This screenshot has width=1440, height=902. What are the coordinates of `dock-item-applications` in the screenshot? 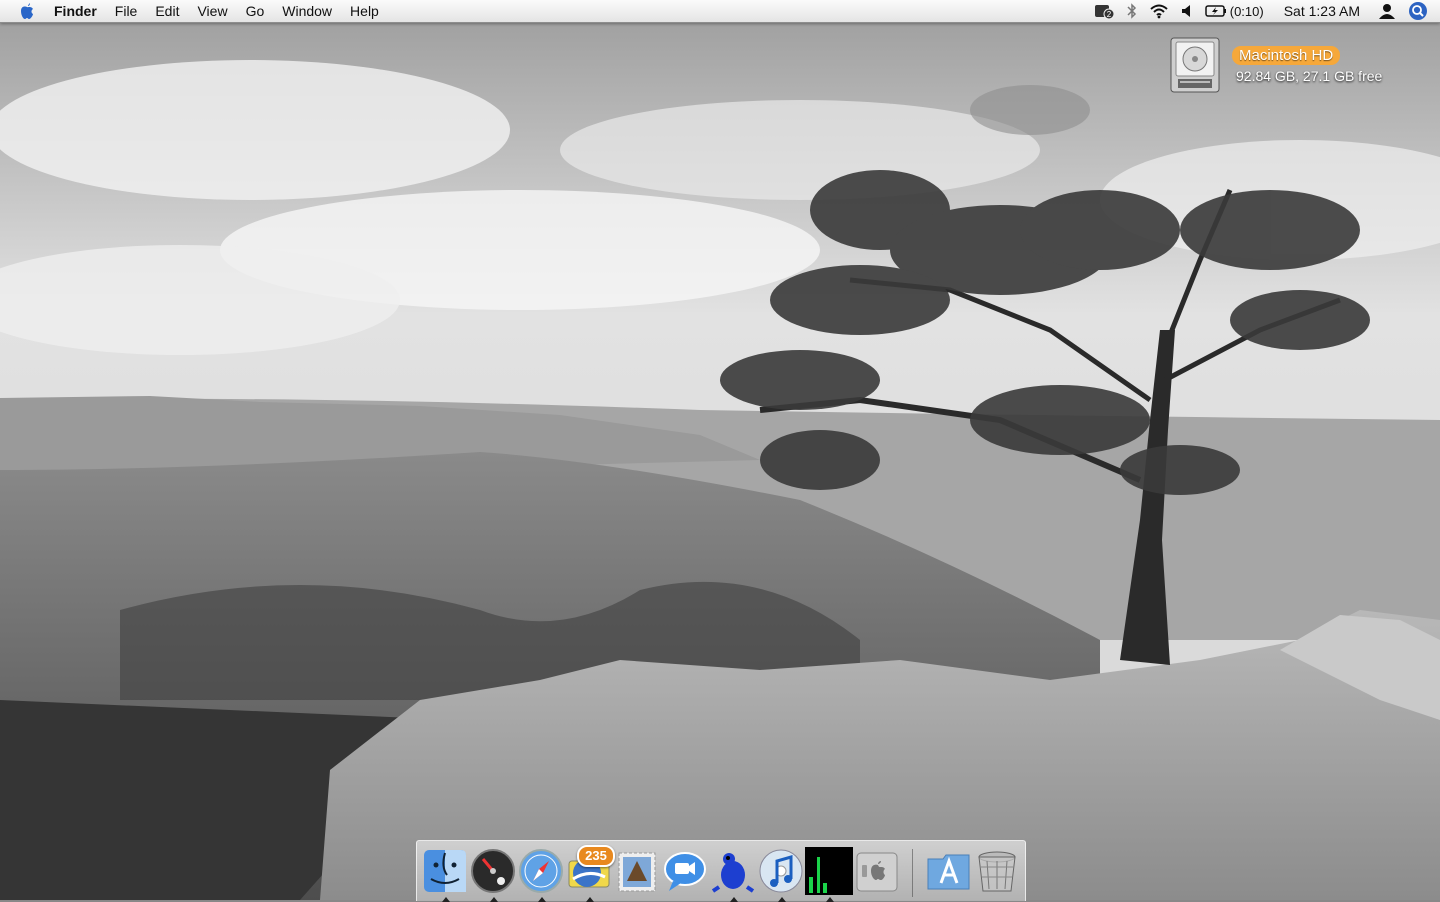 It's located at (949, 871).